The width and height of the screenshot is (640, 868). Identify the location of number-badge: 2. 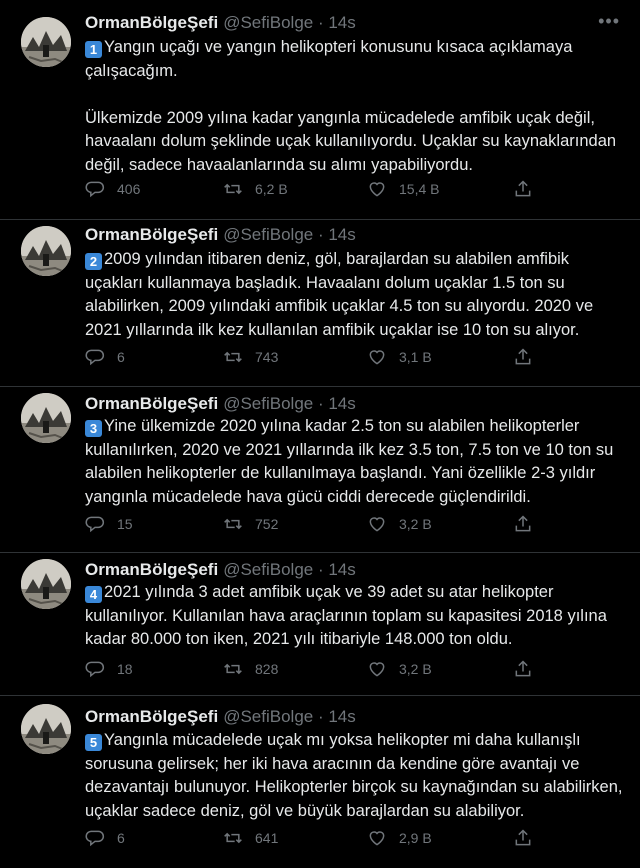
(93, 261).